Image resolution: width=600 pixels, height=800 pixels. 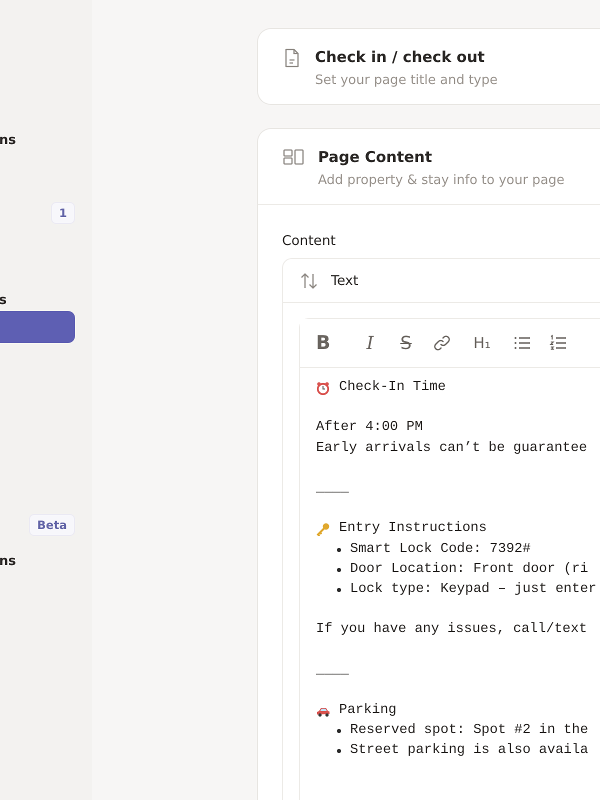 What do you see at coordinates (441, 180) in the screenshot?
I see `section-subtitle: Add property & stay info to your page` at bounding box center [441, 180].